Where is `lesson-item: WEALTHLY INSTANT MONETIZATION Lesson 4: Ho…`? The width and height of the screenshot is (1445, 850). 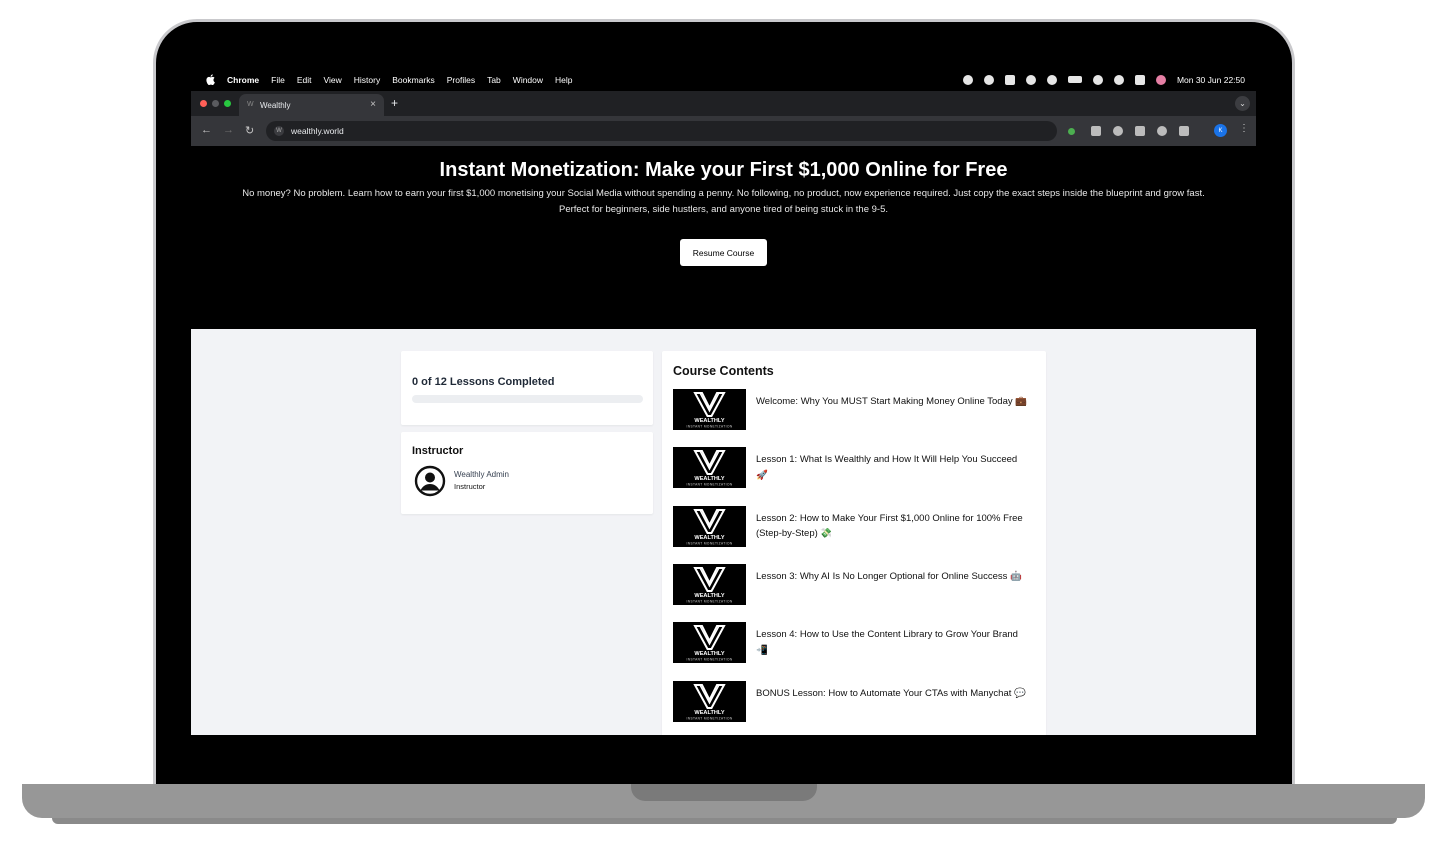
lesson-item: WEALTHLY INSTANT MONETIZATION Lesson 4: Ho… is located at coordinates (853, 643).